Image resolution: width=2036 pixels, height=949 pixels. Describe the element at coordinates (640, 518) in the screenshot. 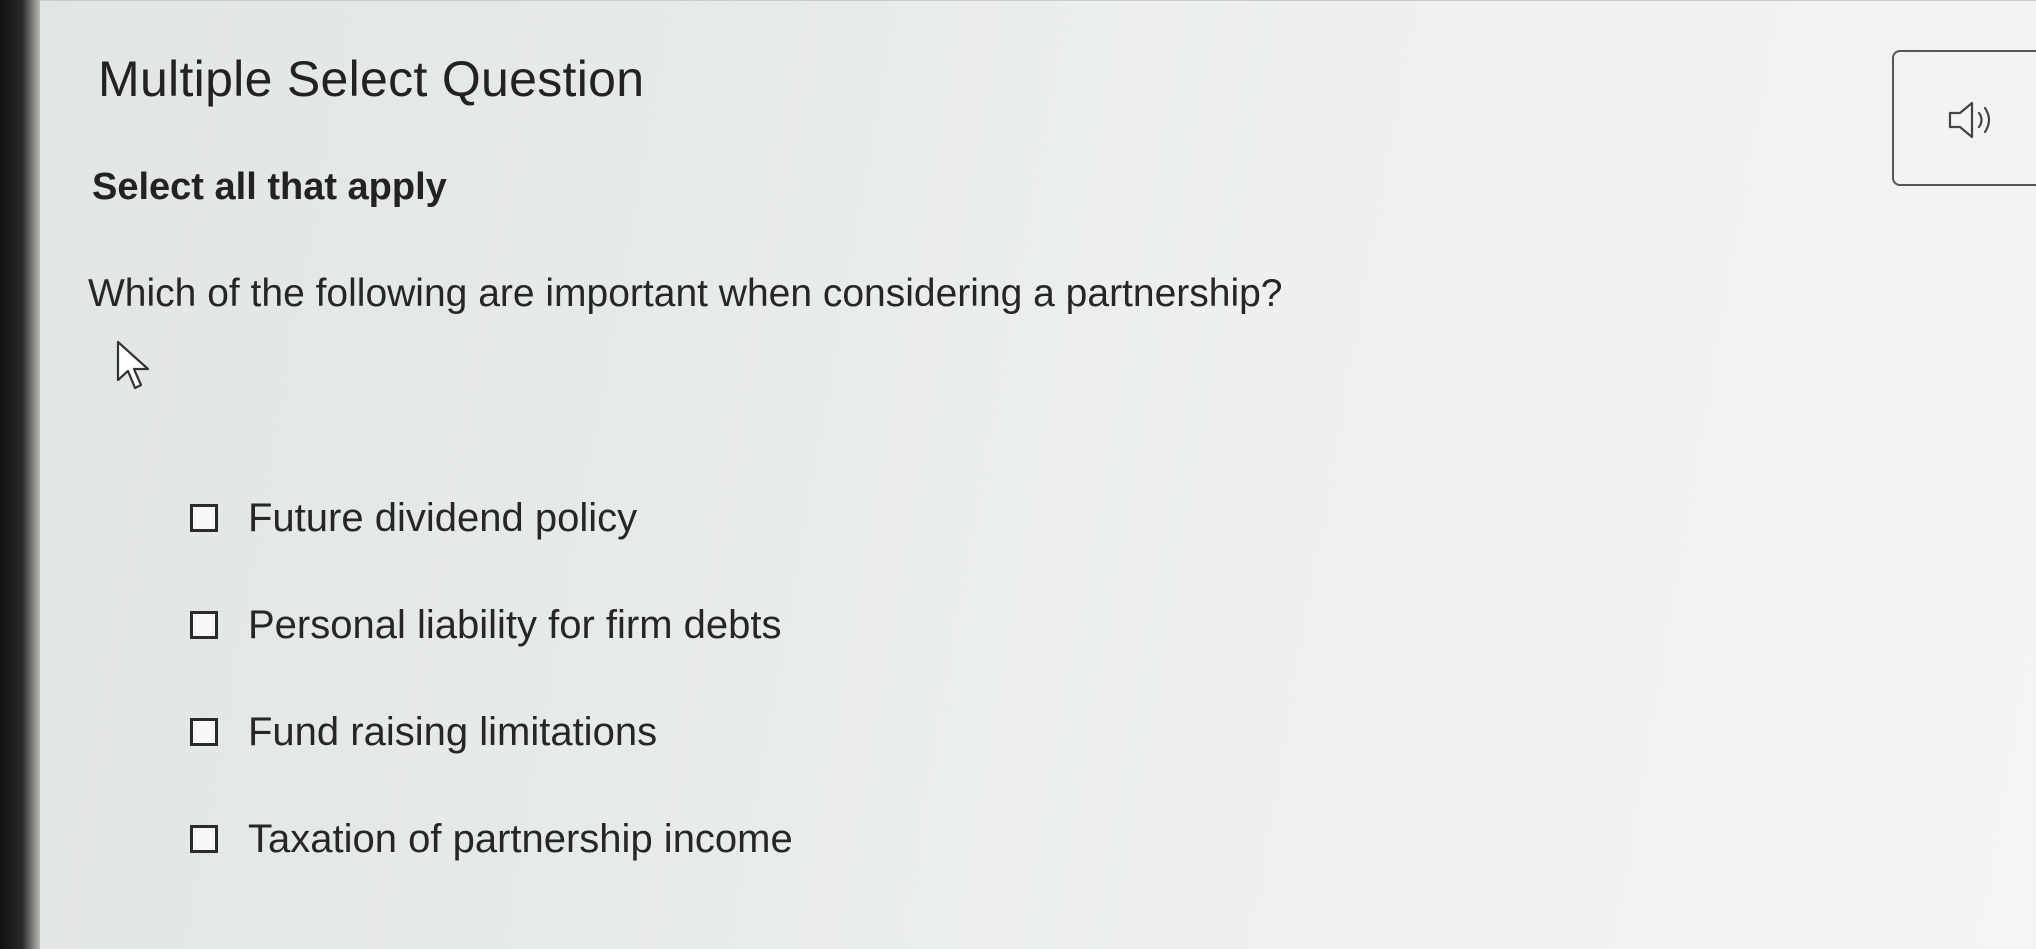

I see `answer-option: Future dividend policy` at that location.